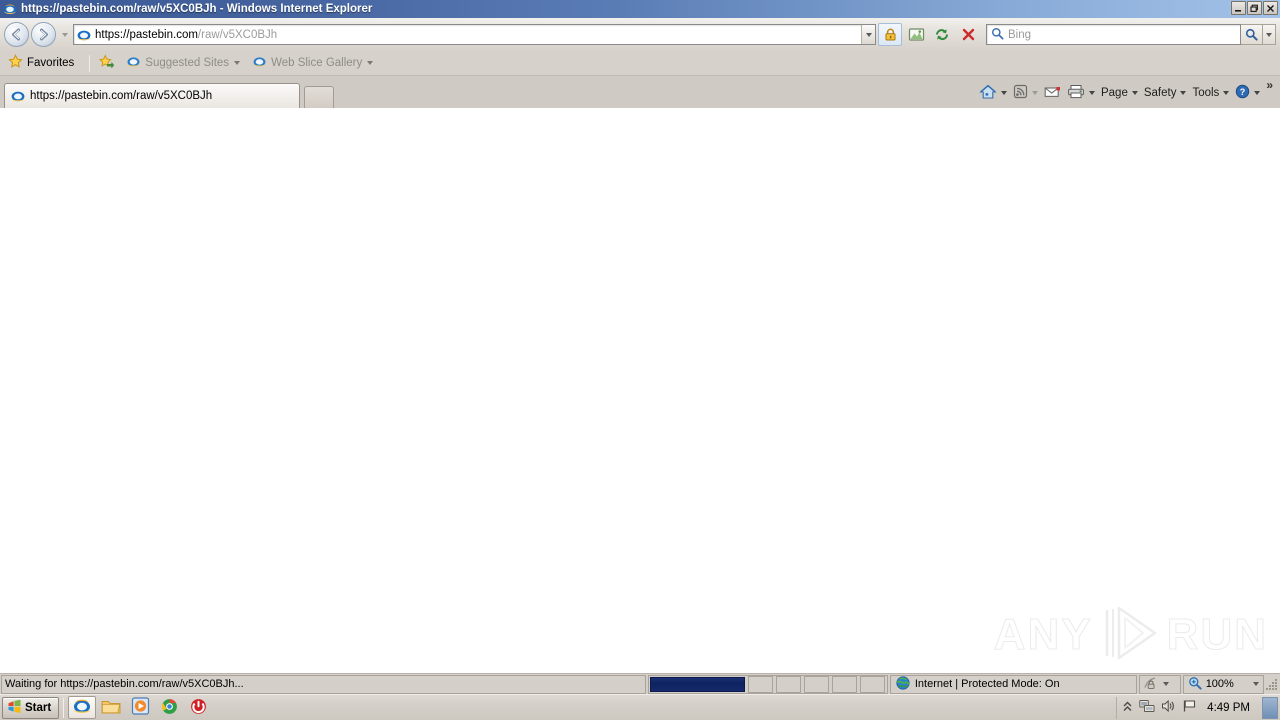 This screenshot has height=720, width=1280. I want to click on clock: 4:49 PM, so click(1228, 708).